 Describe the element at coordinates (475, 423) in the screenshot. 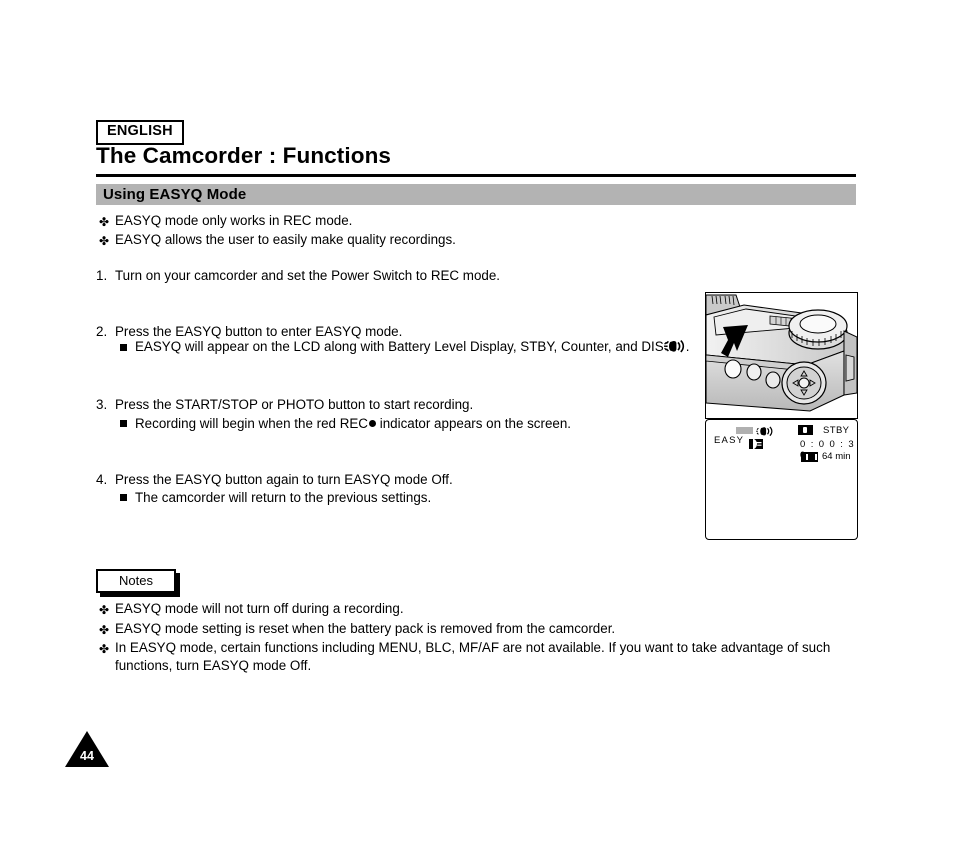

I see `step-subitem-suffix: indicator appears on the screen.` at that location.